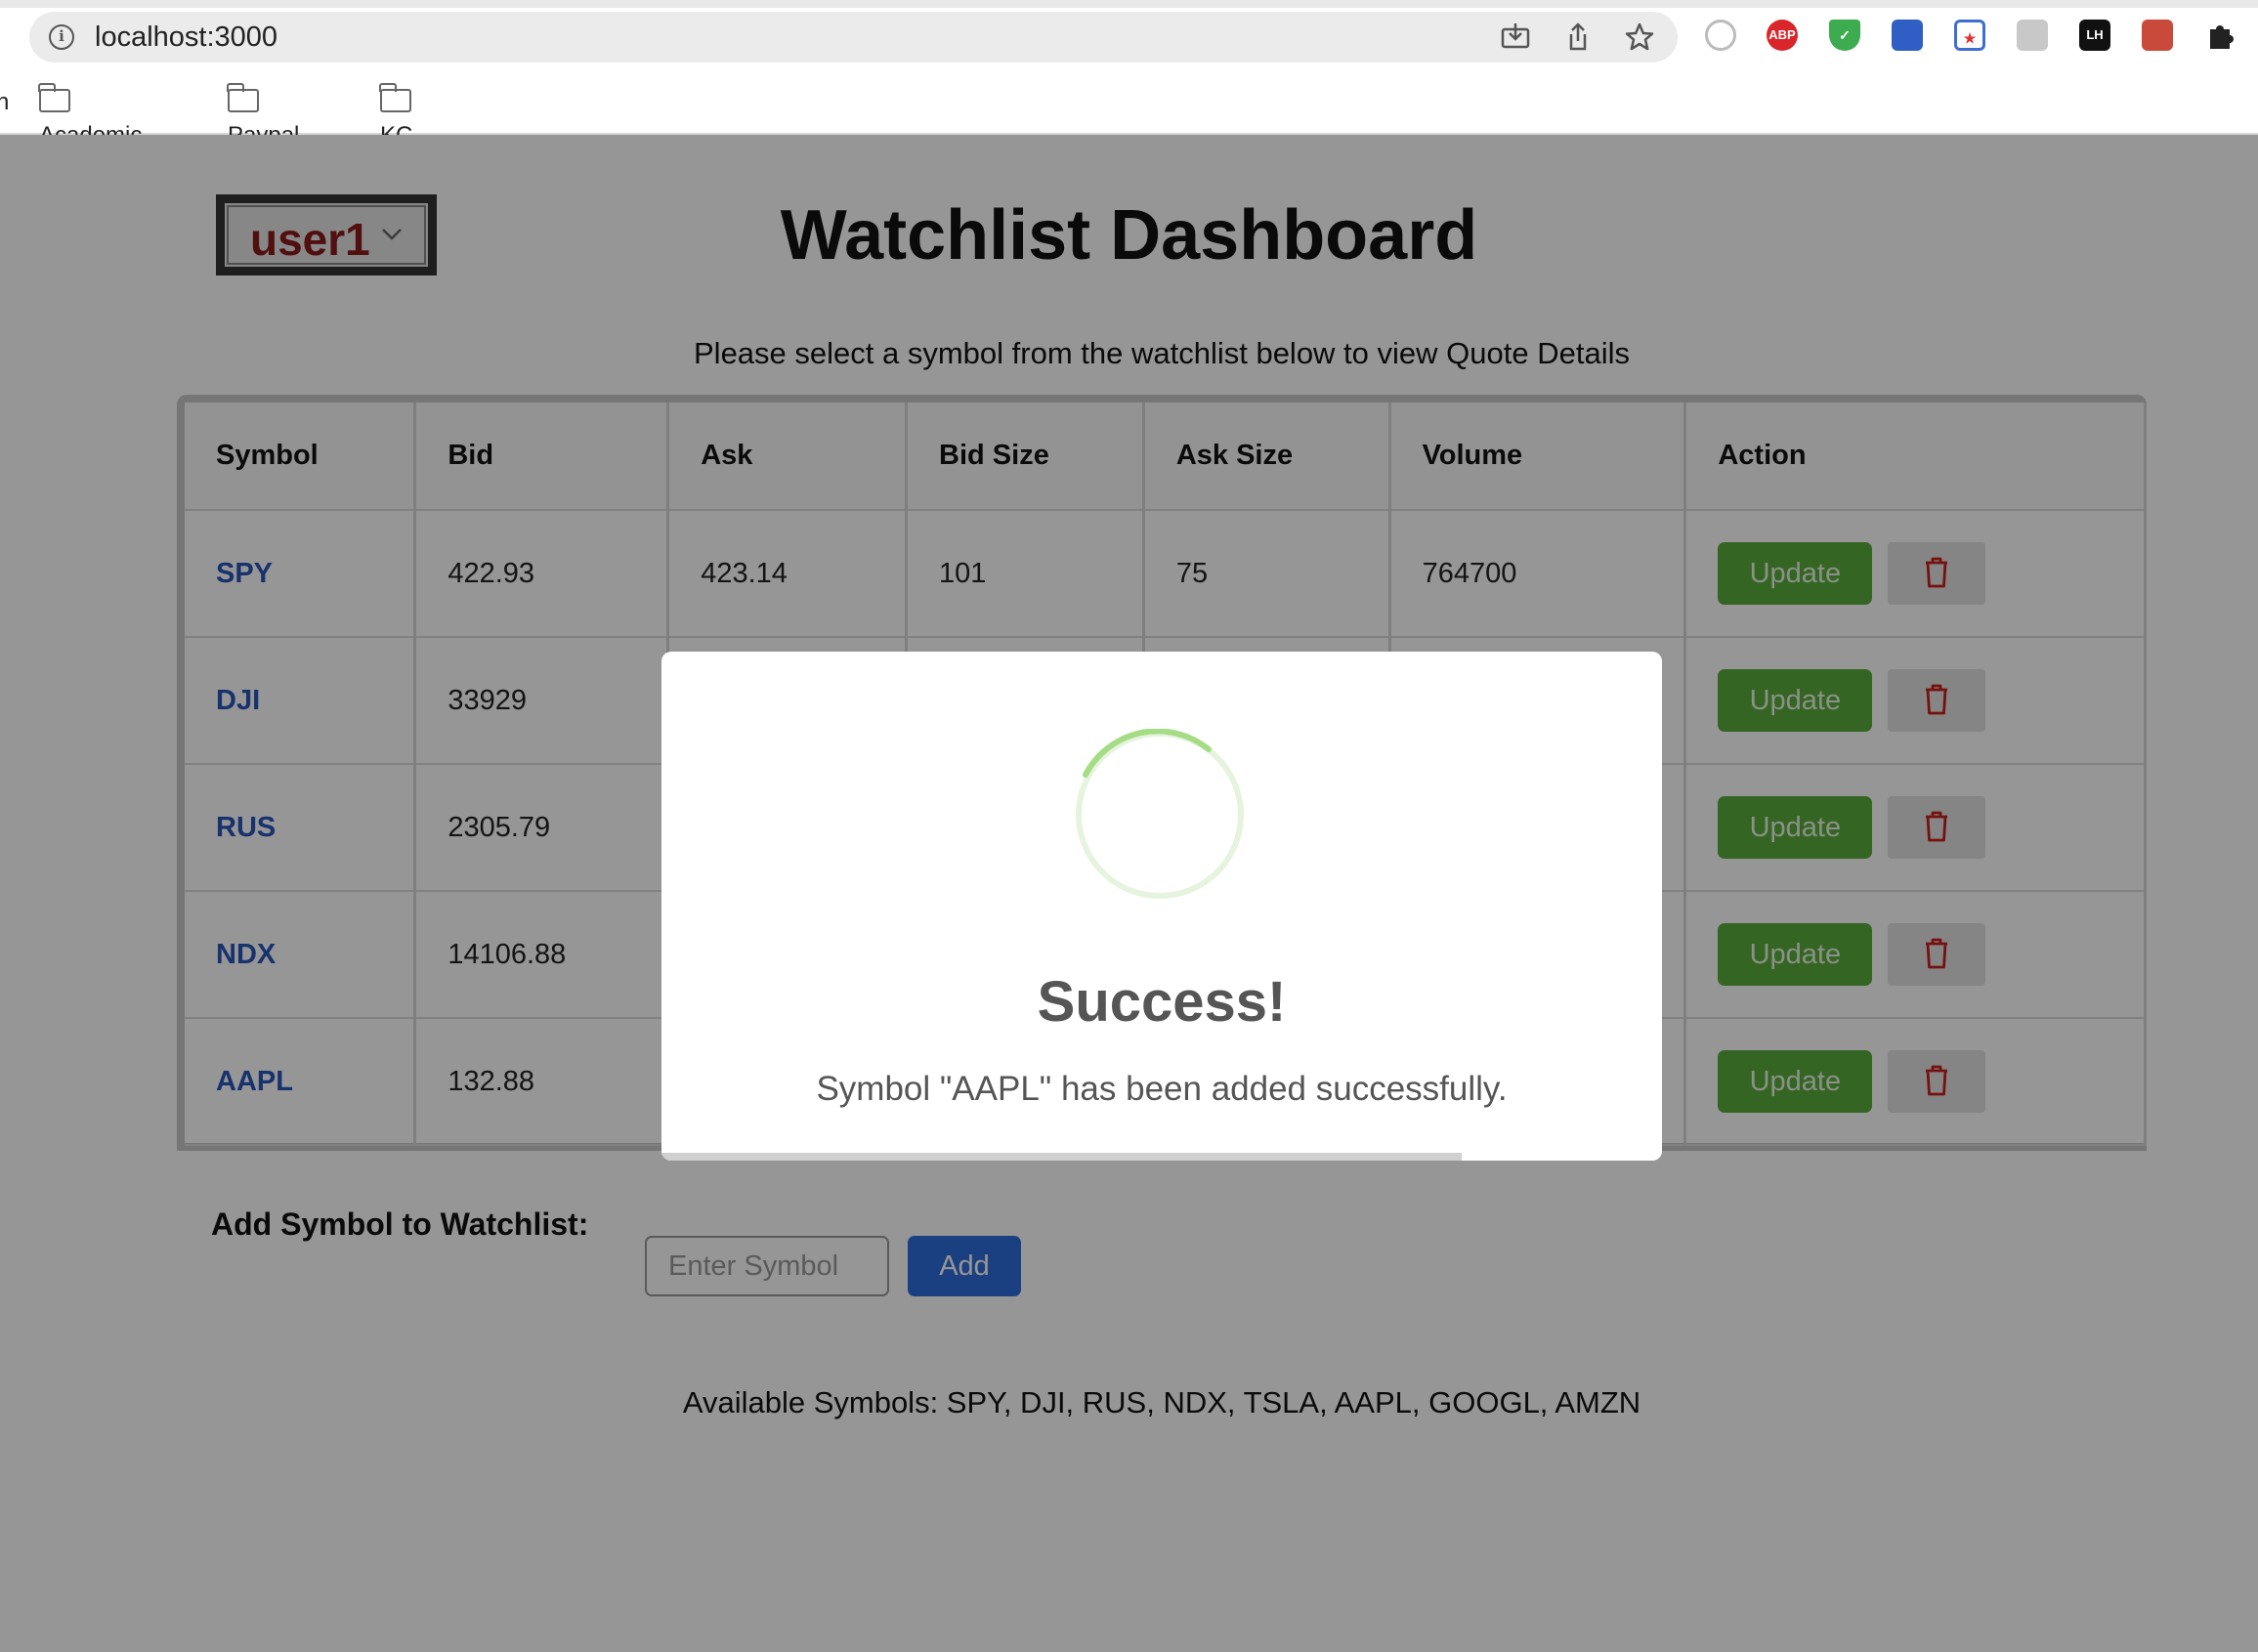 This screenshot has width=2258, height=1652. Describe the element at coordinates (186, 37) in the screenshot. I see `url-text: localhost:3000` at that location.